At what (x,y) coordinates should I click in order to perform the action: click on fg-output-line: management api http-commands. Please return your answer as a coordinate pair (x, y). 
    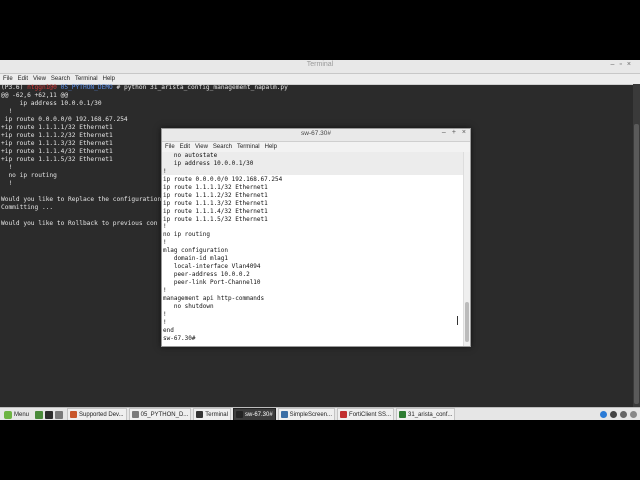
    Looking at the image, I should click on (214, 298).